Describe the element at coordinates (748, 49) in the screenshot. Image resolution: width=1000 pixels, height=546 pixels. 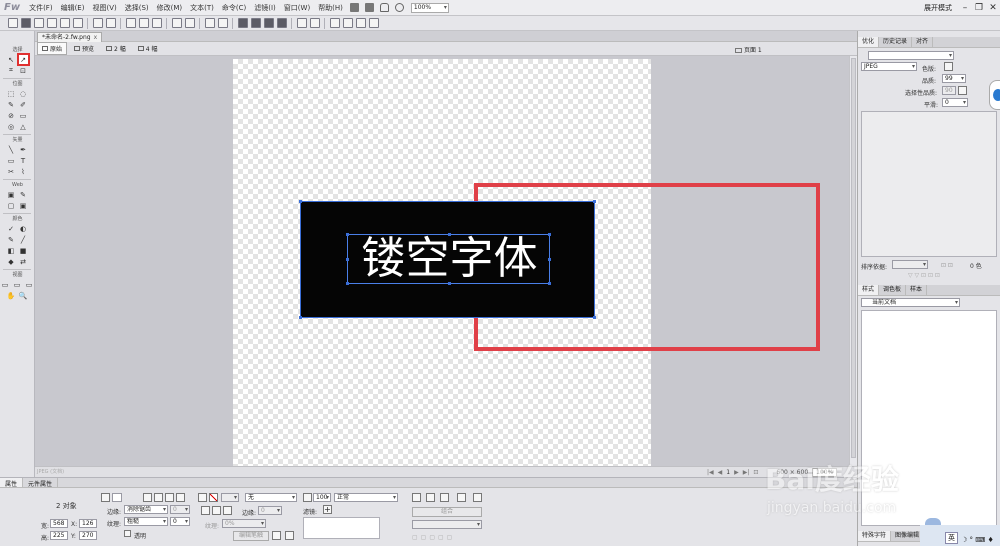
I see `page-selector: 页面 1` at that location.